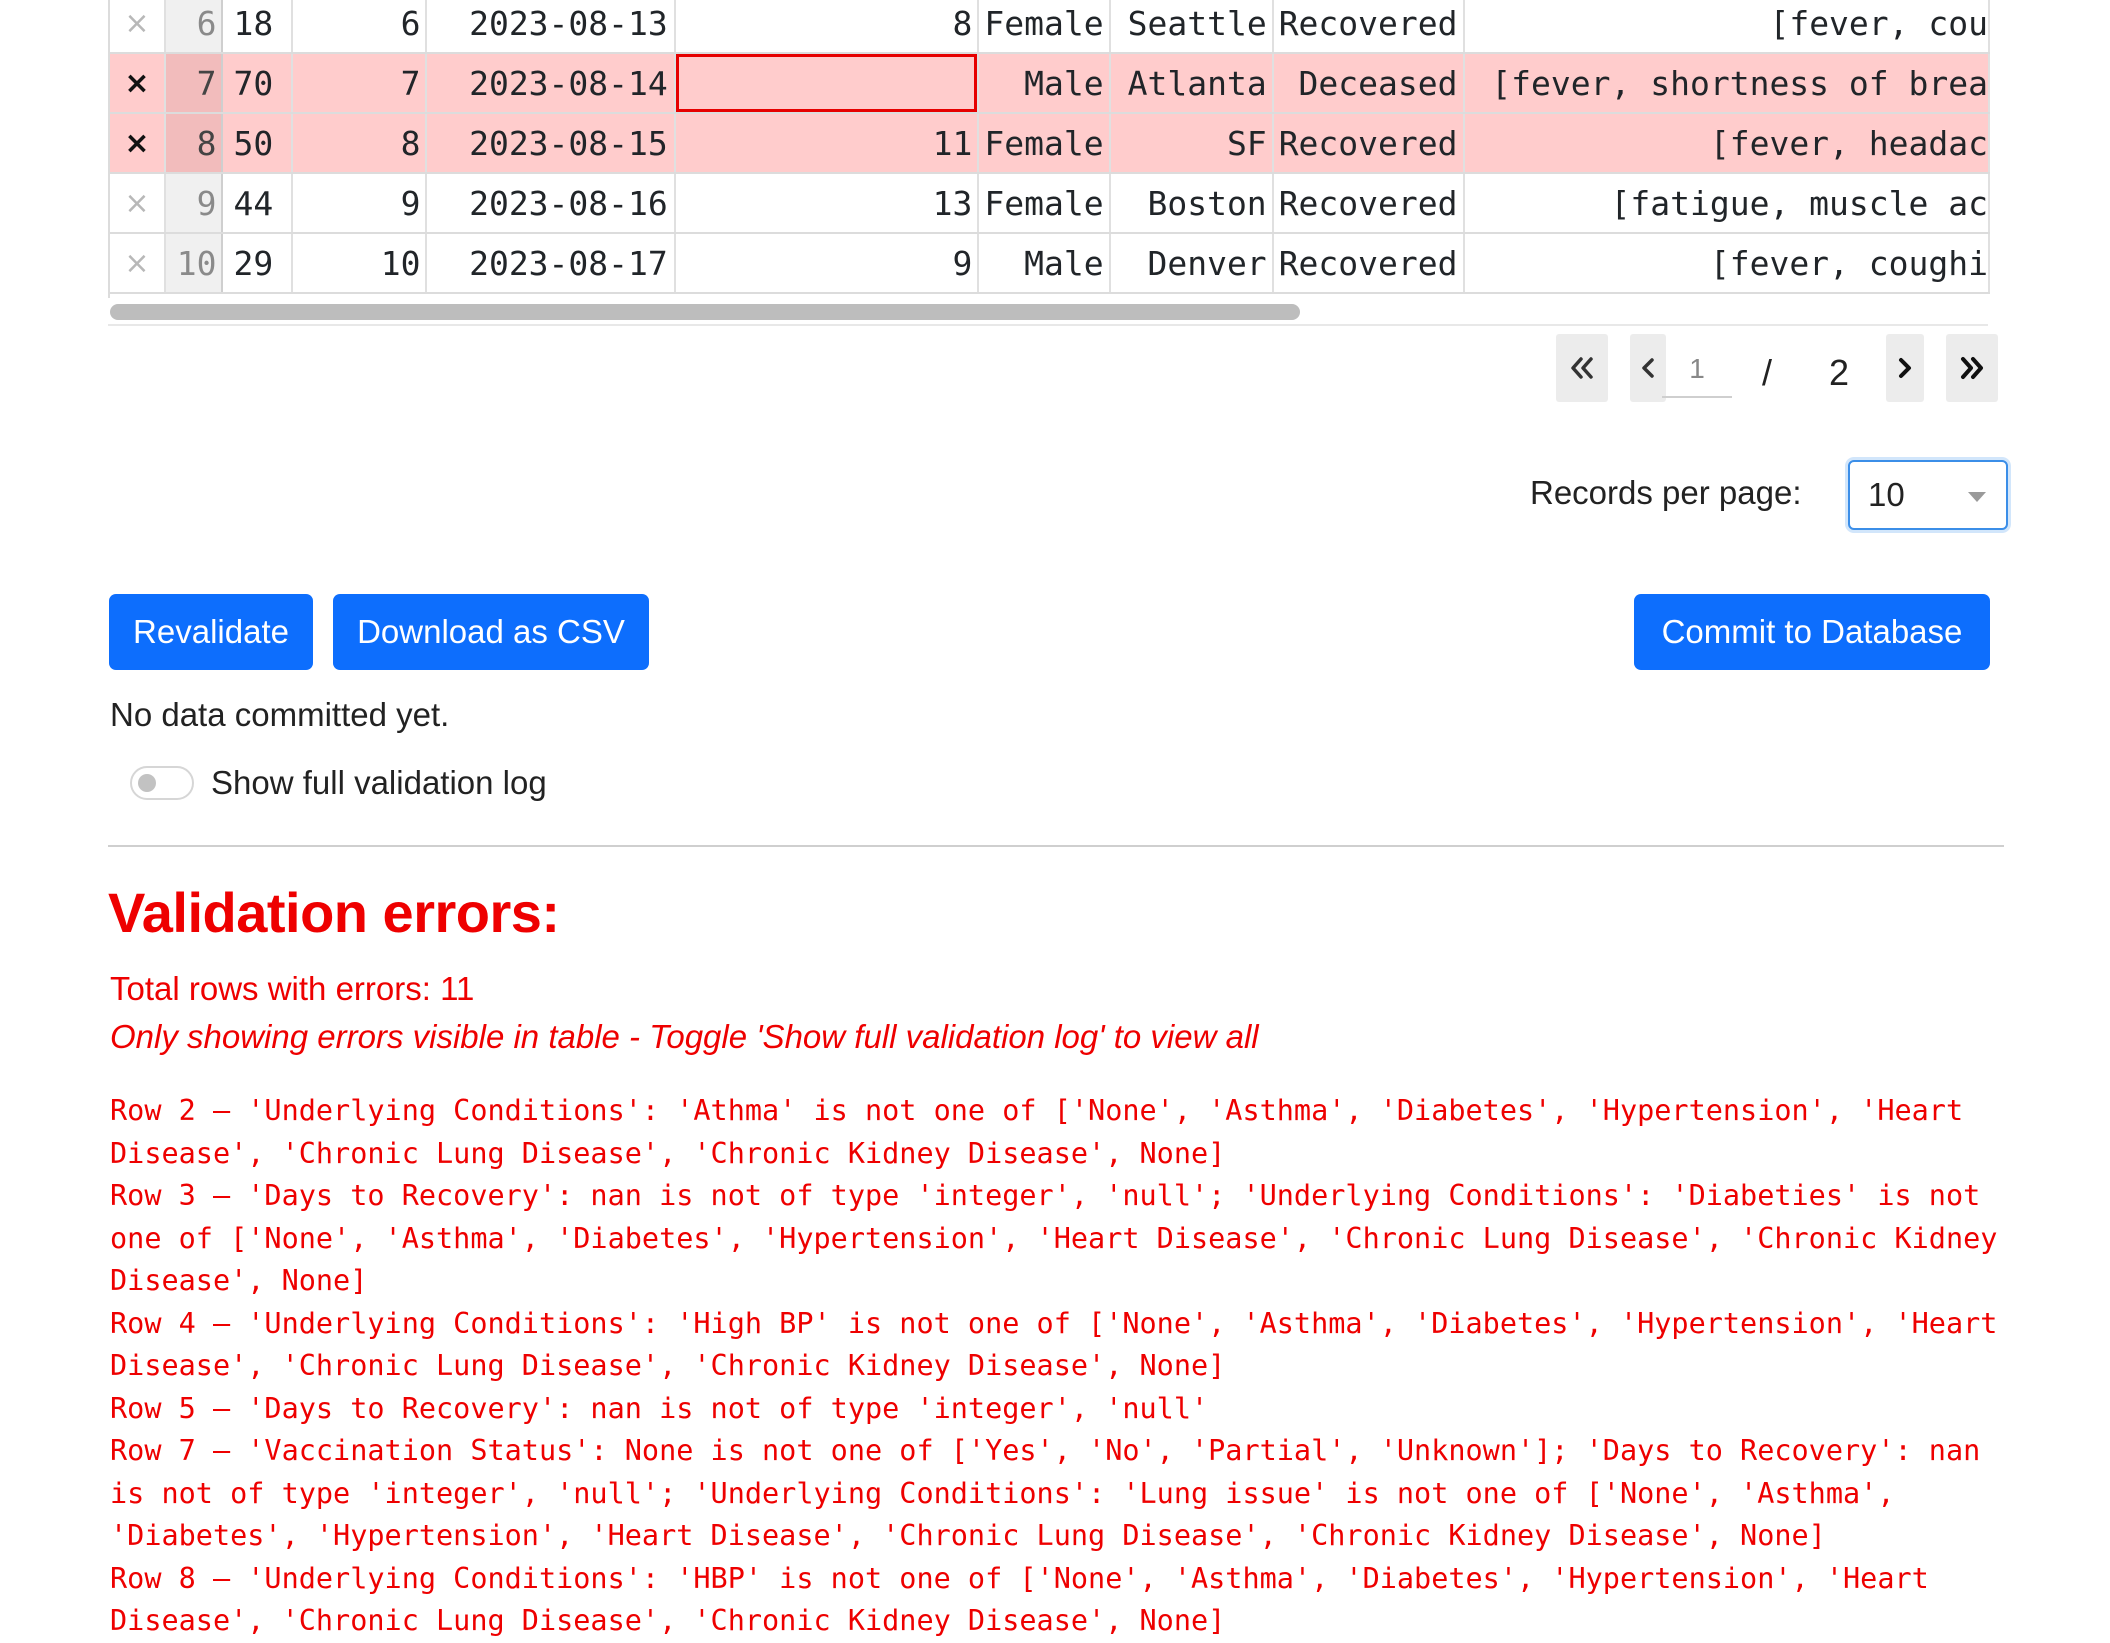  I want to click on cell-age: 70, so click(258, 83).